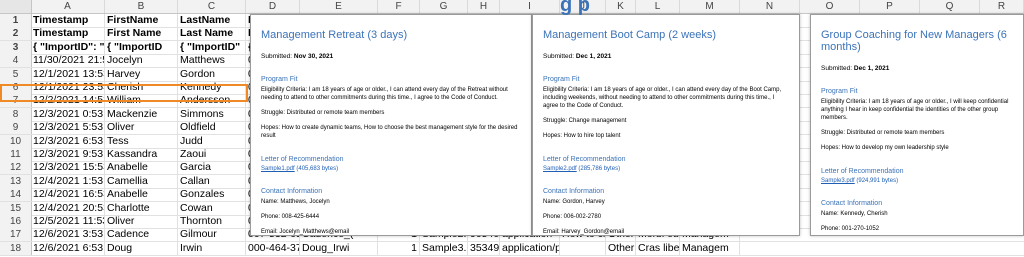 The height and width of the screenshot is (257, 1024). Describe the element at coordinates (212, 168) in the screenshot. I see `table-cell: Garcia` at that location.